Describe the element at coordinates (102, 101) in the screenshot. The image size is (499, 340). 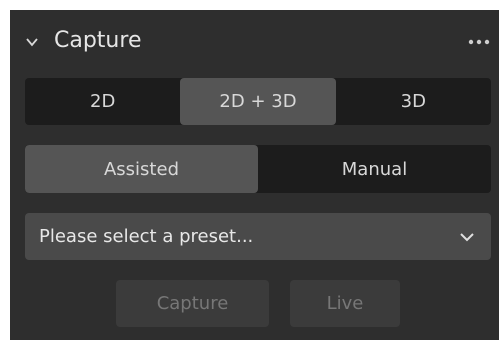
I see `mode-option-2d: 2D` at that location.